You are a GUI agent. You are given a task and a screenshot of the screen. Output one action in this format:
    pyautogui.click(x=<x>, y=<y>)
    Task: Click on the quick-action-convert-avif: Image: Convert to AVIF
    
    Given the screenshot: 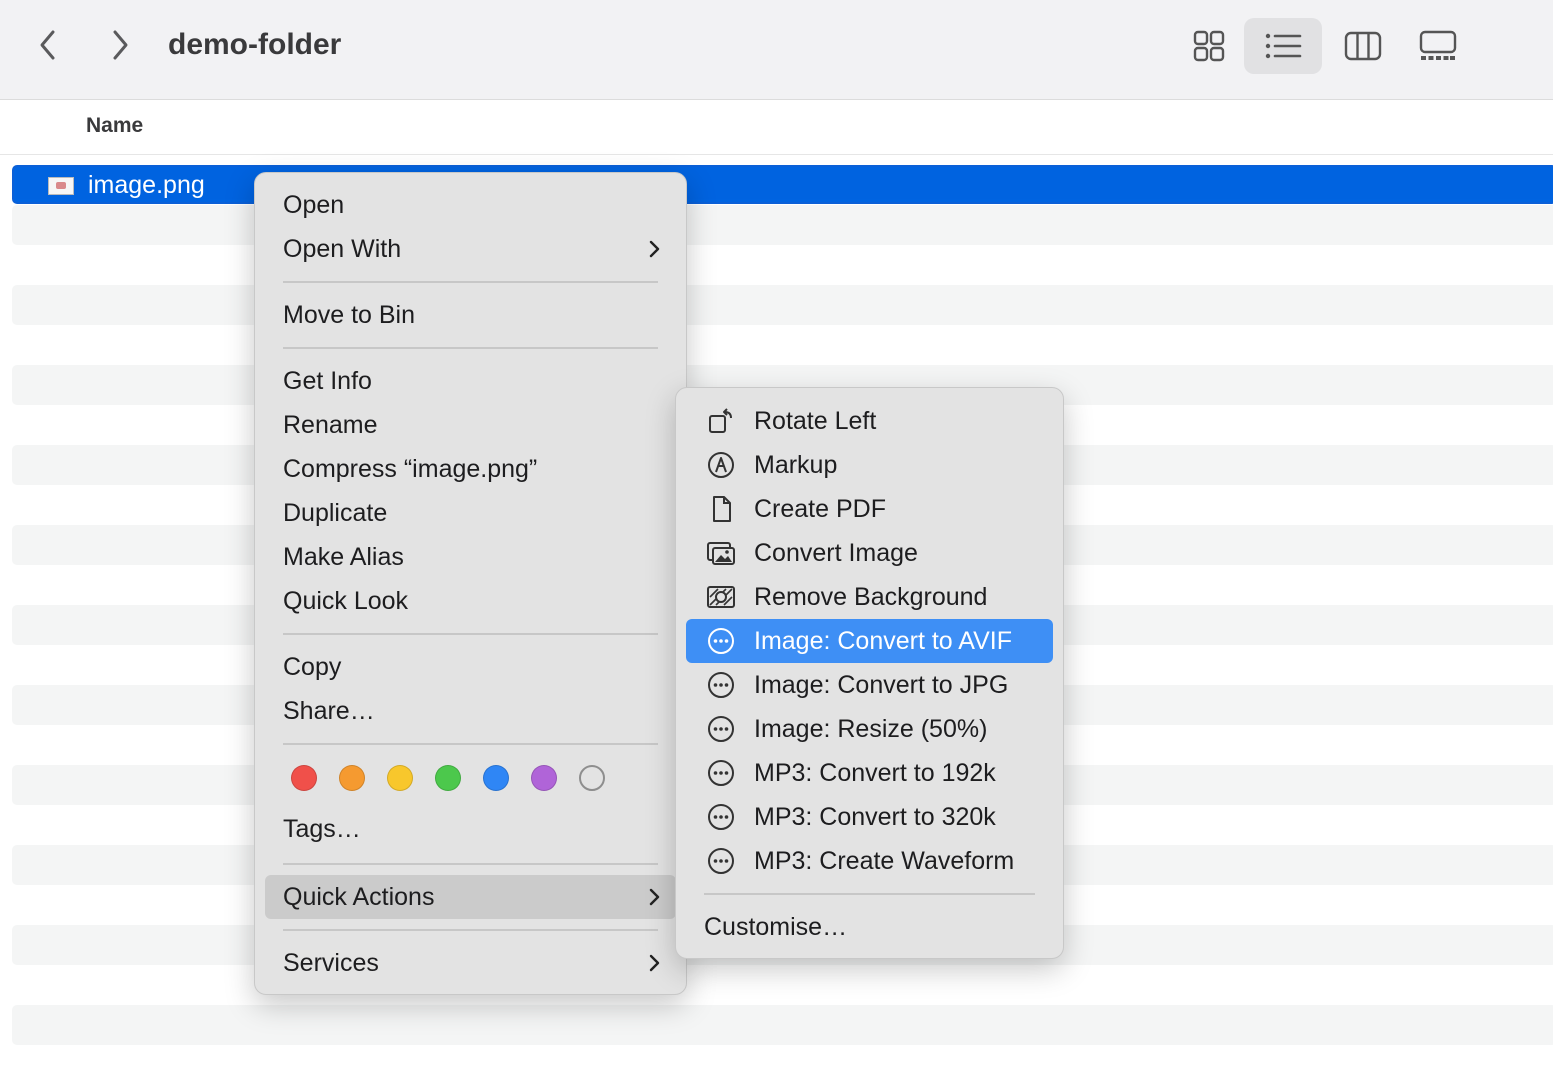 What is the action you would take?
    pyautogui.click(x=869, y=641)
    